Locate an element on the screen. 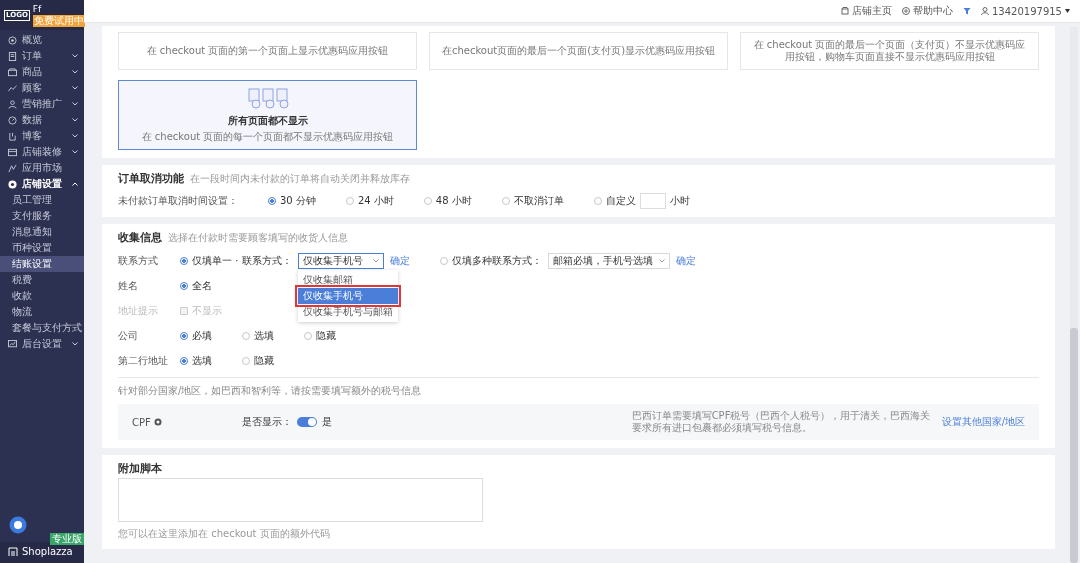  option-card: 在checkout页面的最后一个页面(支付页)显示优惠码应用按钮 is located at coordinates (578, 51).